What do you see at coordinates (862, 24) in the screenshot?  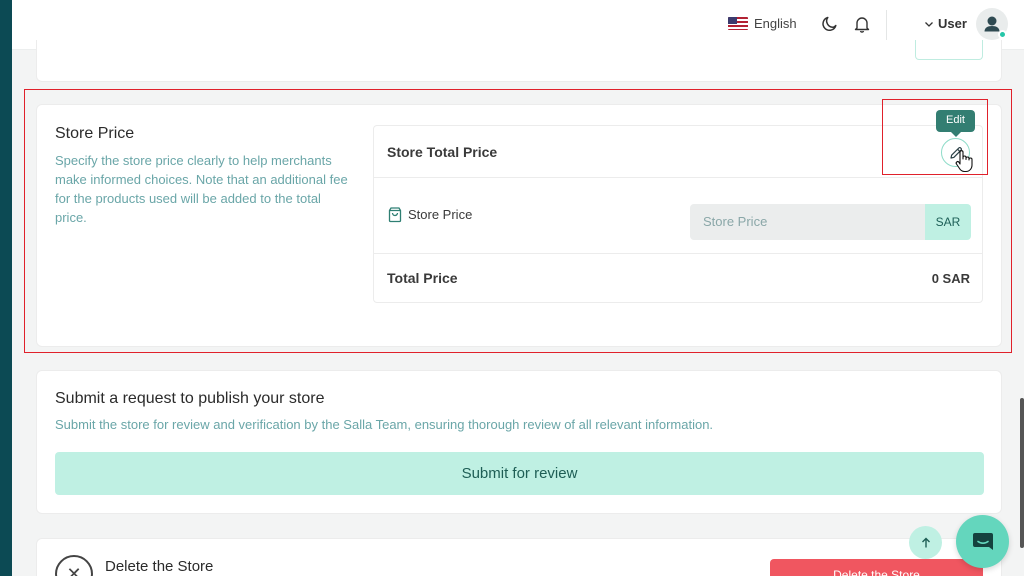 I see `bell-icon` at bounding box center [862, 24].